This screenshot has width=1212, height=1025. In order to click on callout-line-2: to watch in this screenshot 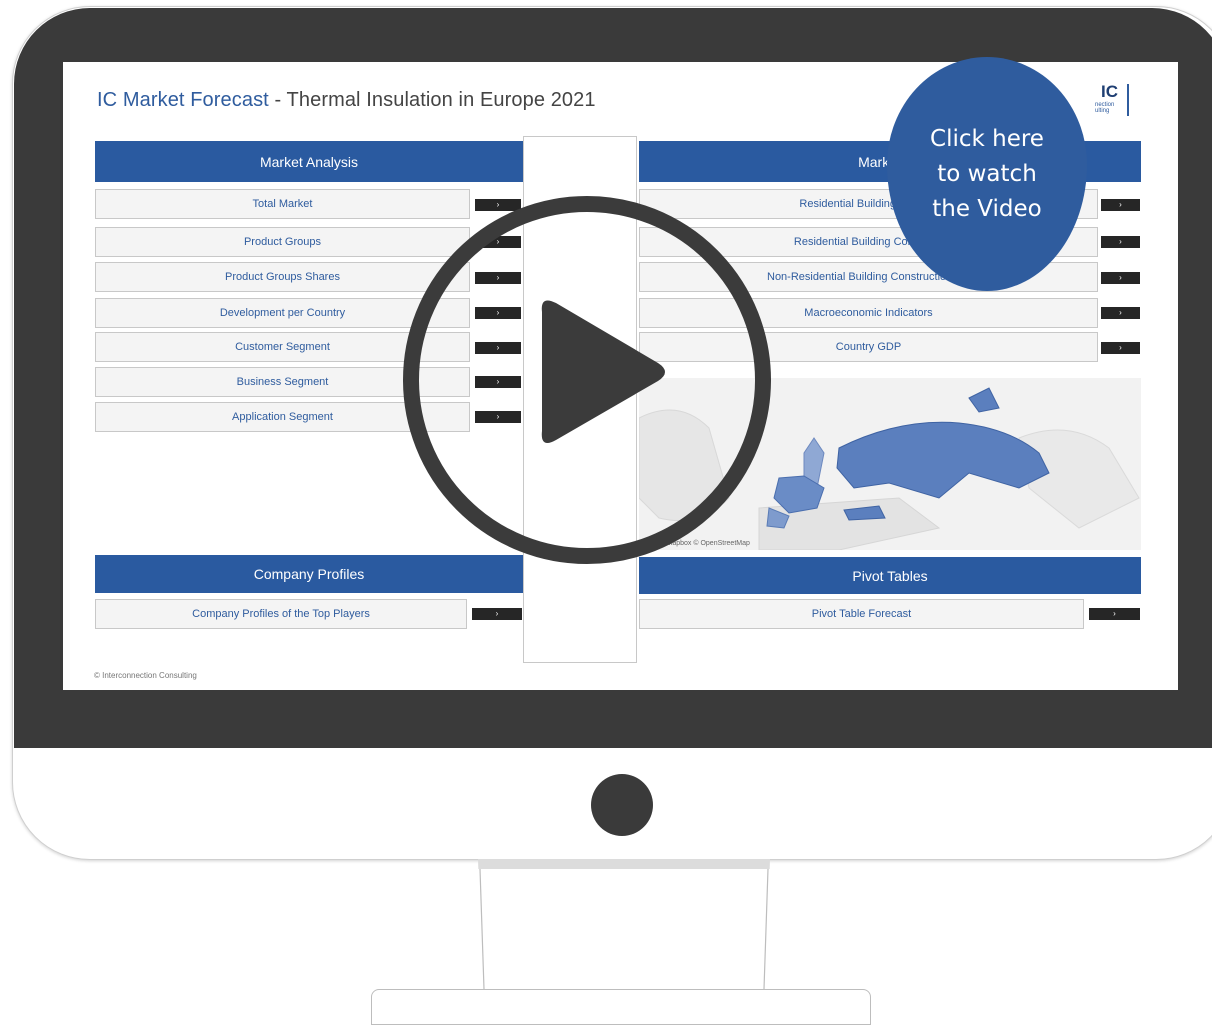, I will do `click(987, 173)`.